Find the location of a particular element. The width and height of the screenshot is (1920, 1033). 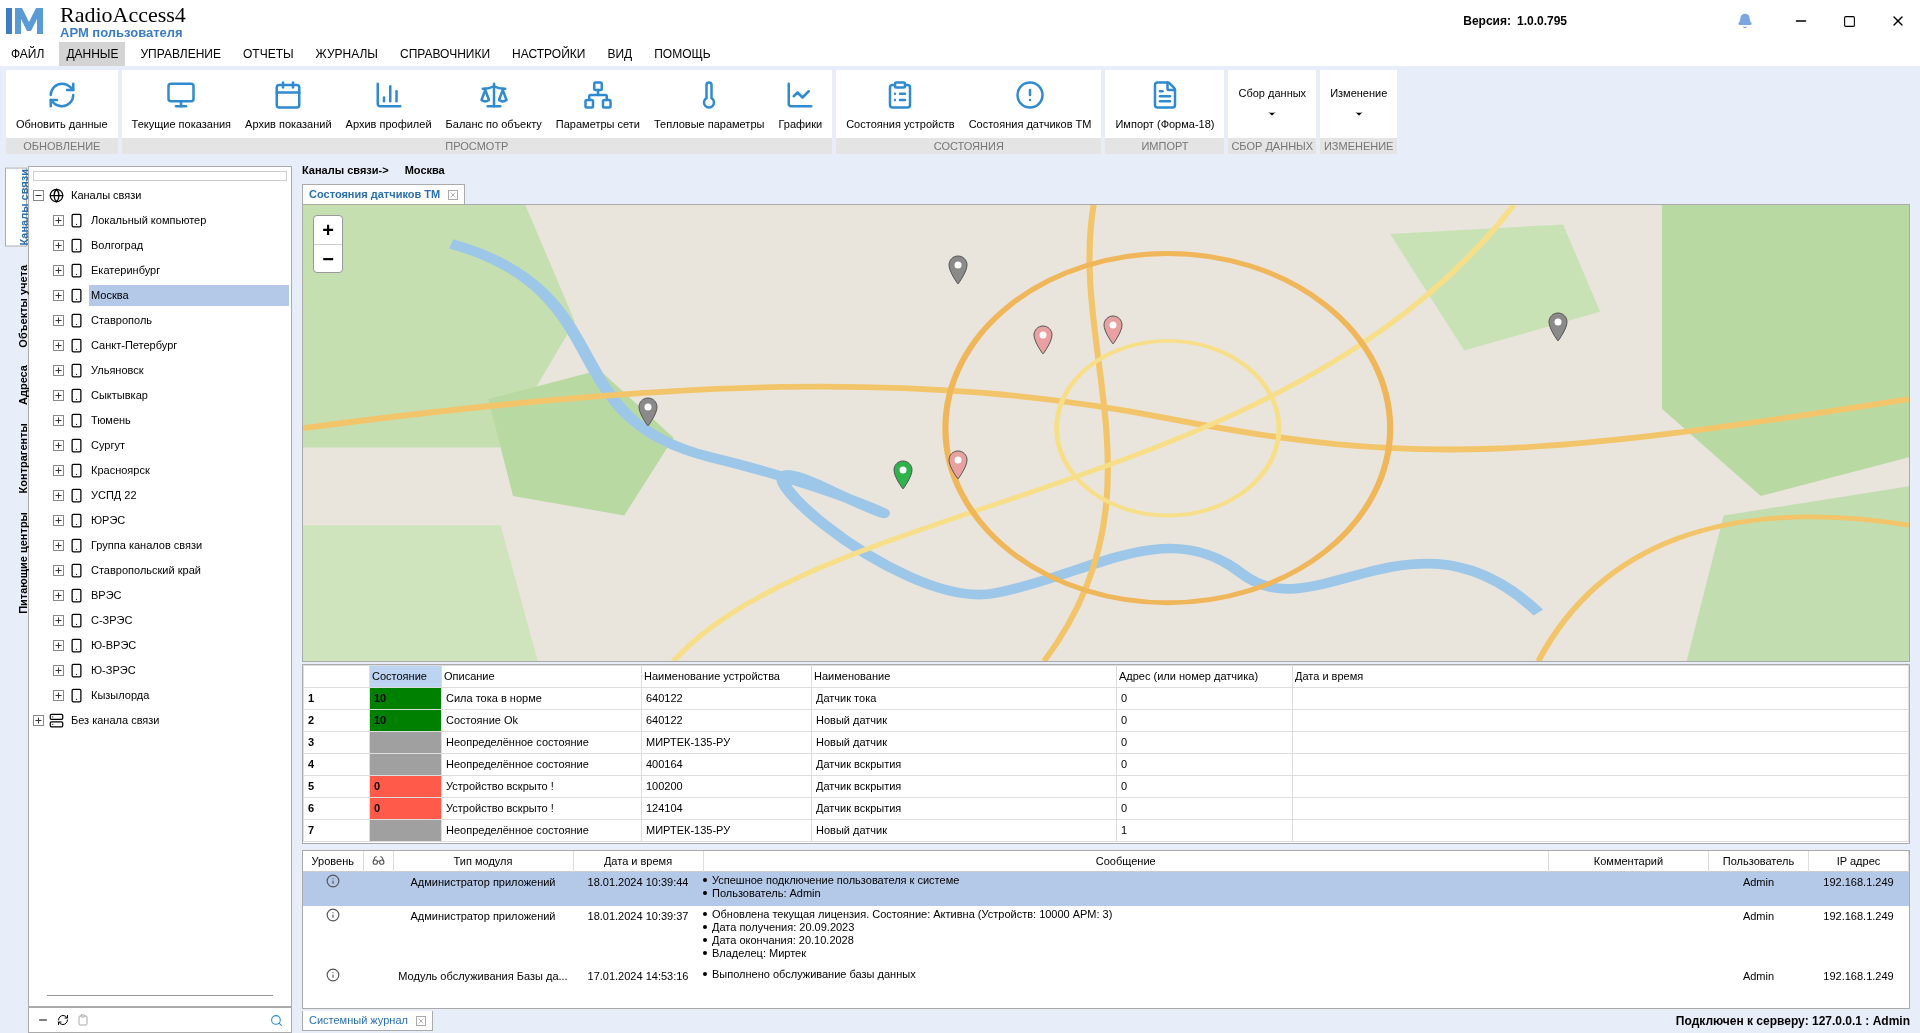

side-tab: Каналы связи is located at coordinates (16, 207).